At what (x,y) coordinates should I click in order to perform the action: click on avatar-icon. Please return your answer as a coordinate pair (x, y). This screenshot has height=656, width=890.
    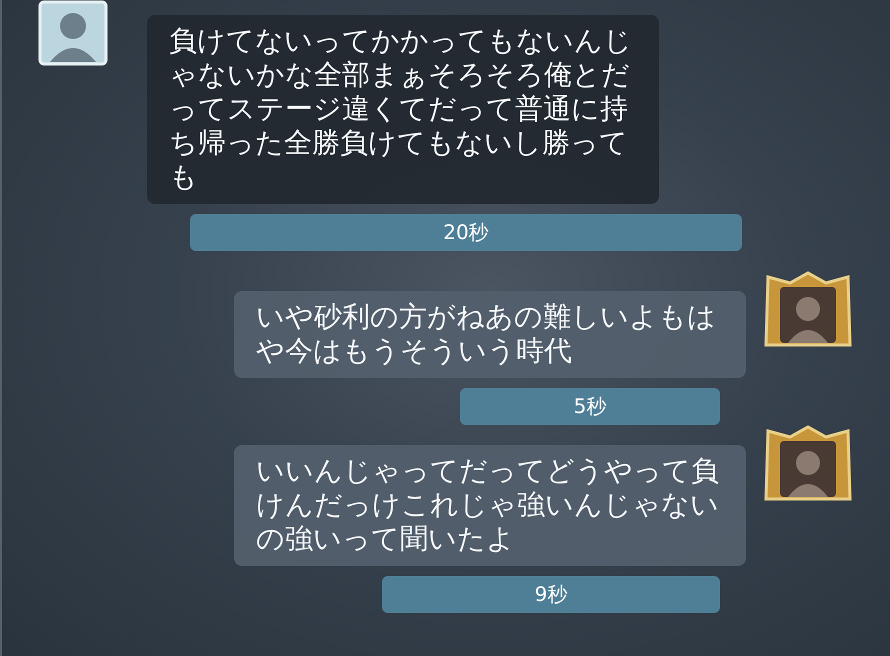
    Looking at the image, I should click on (73, 33).